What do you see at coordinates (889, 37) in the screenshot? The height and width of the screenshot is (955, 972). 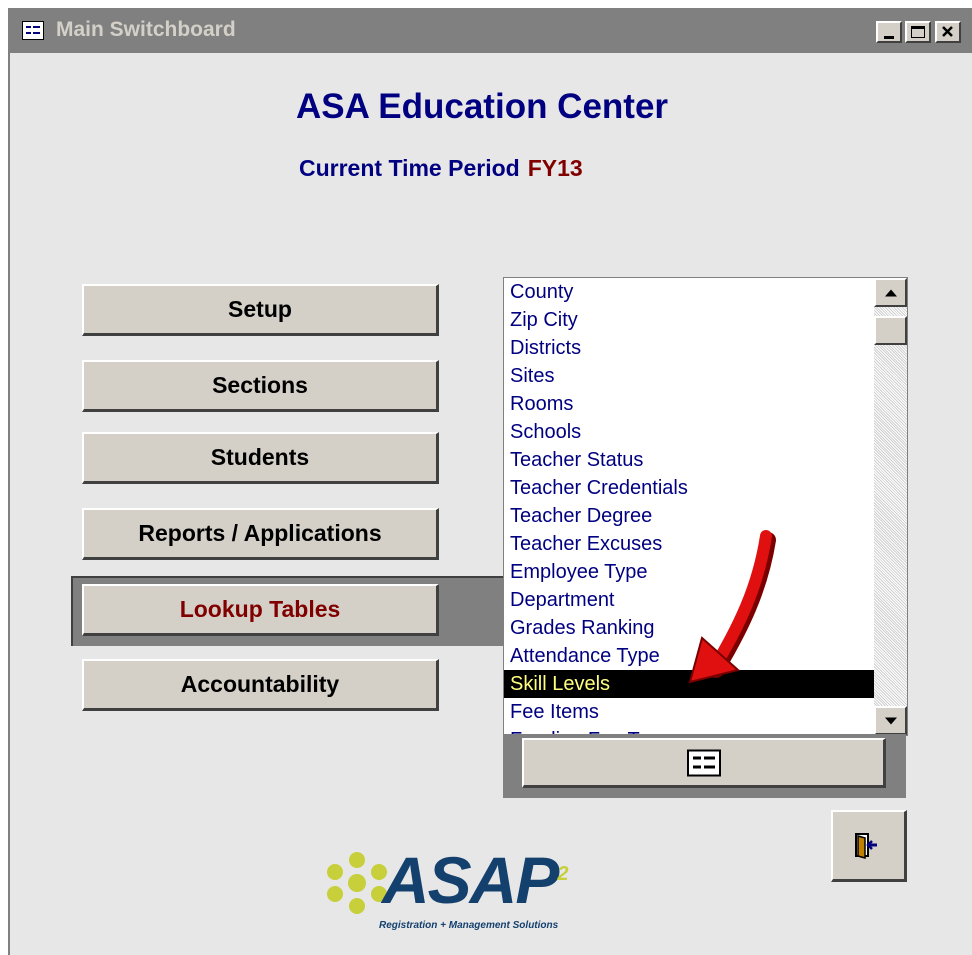 I see `minimize-icon` at bounding box center [889, 37].